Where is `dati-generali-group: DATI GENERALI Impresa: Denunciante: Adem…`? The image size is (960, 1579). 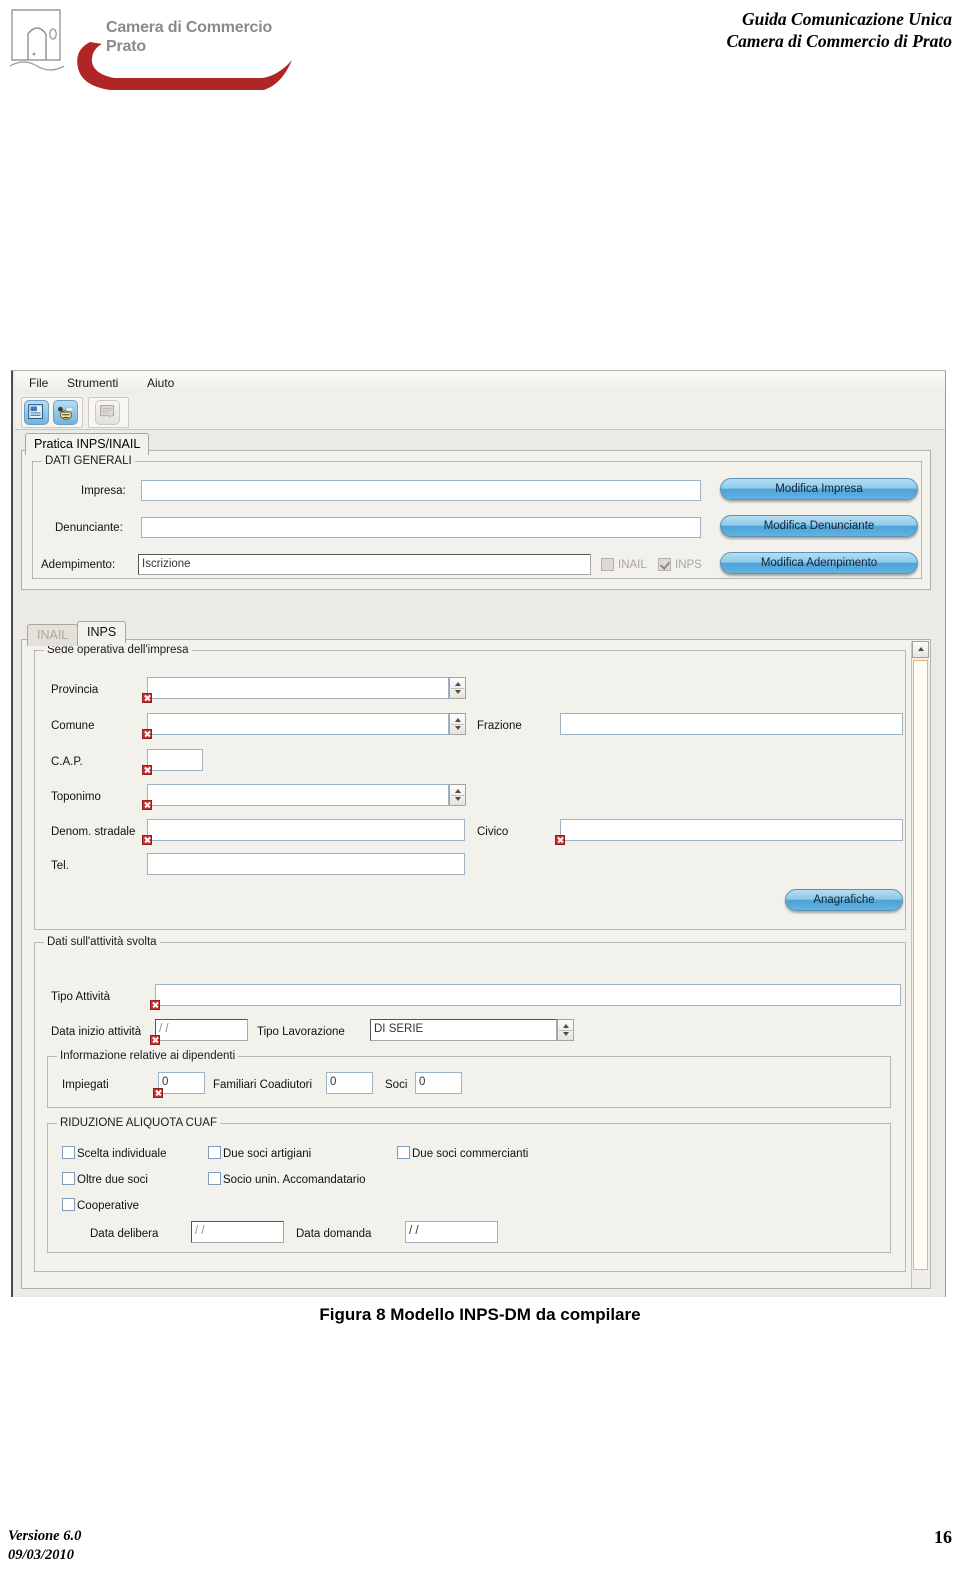
dati-generali-group: DATI GENERALI Impresa: Denunciante: Adem… is located at coordinates (477, 517).